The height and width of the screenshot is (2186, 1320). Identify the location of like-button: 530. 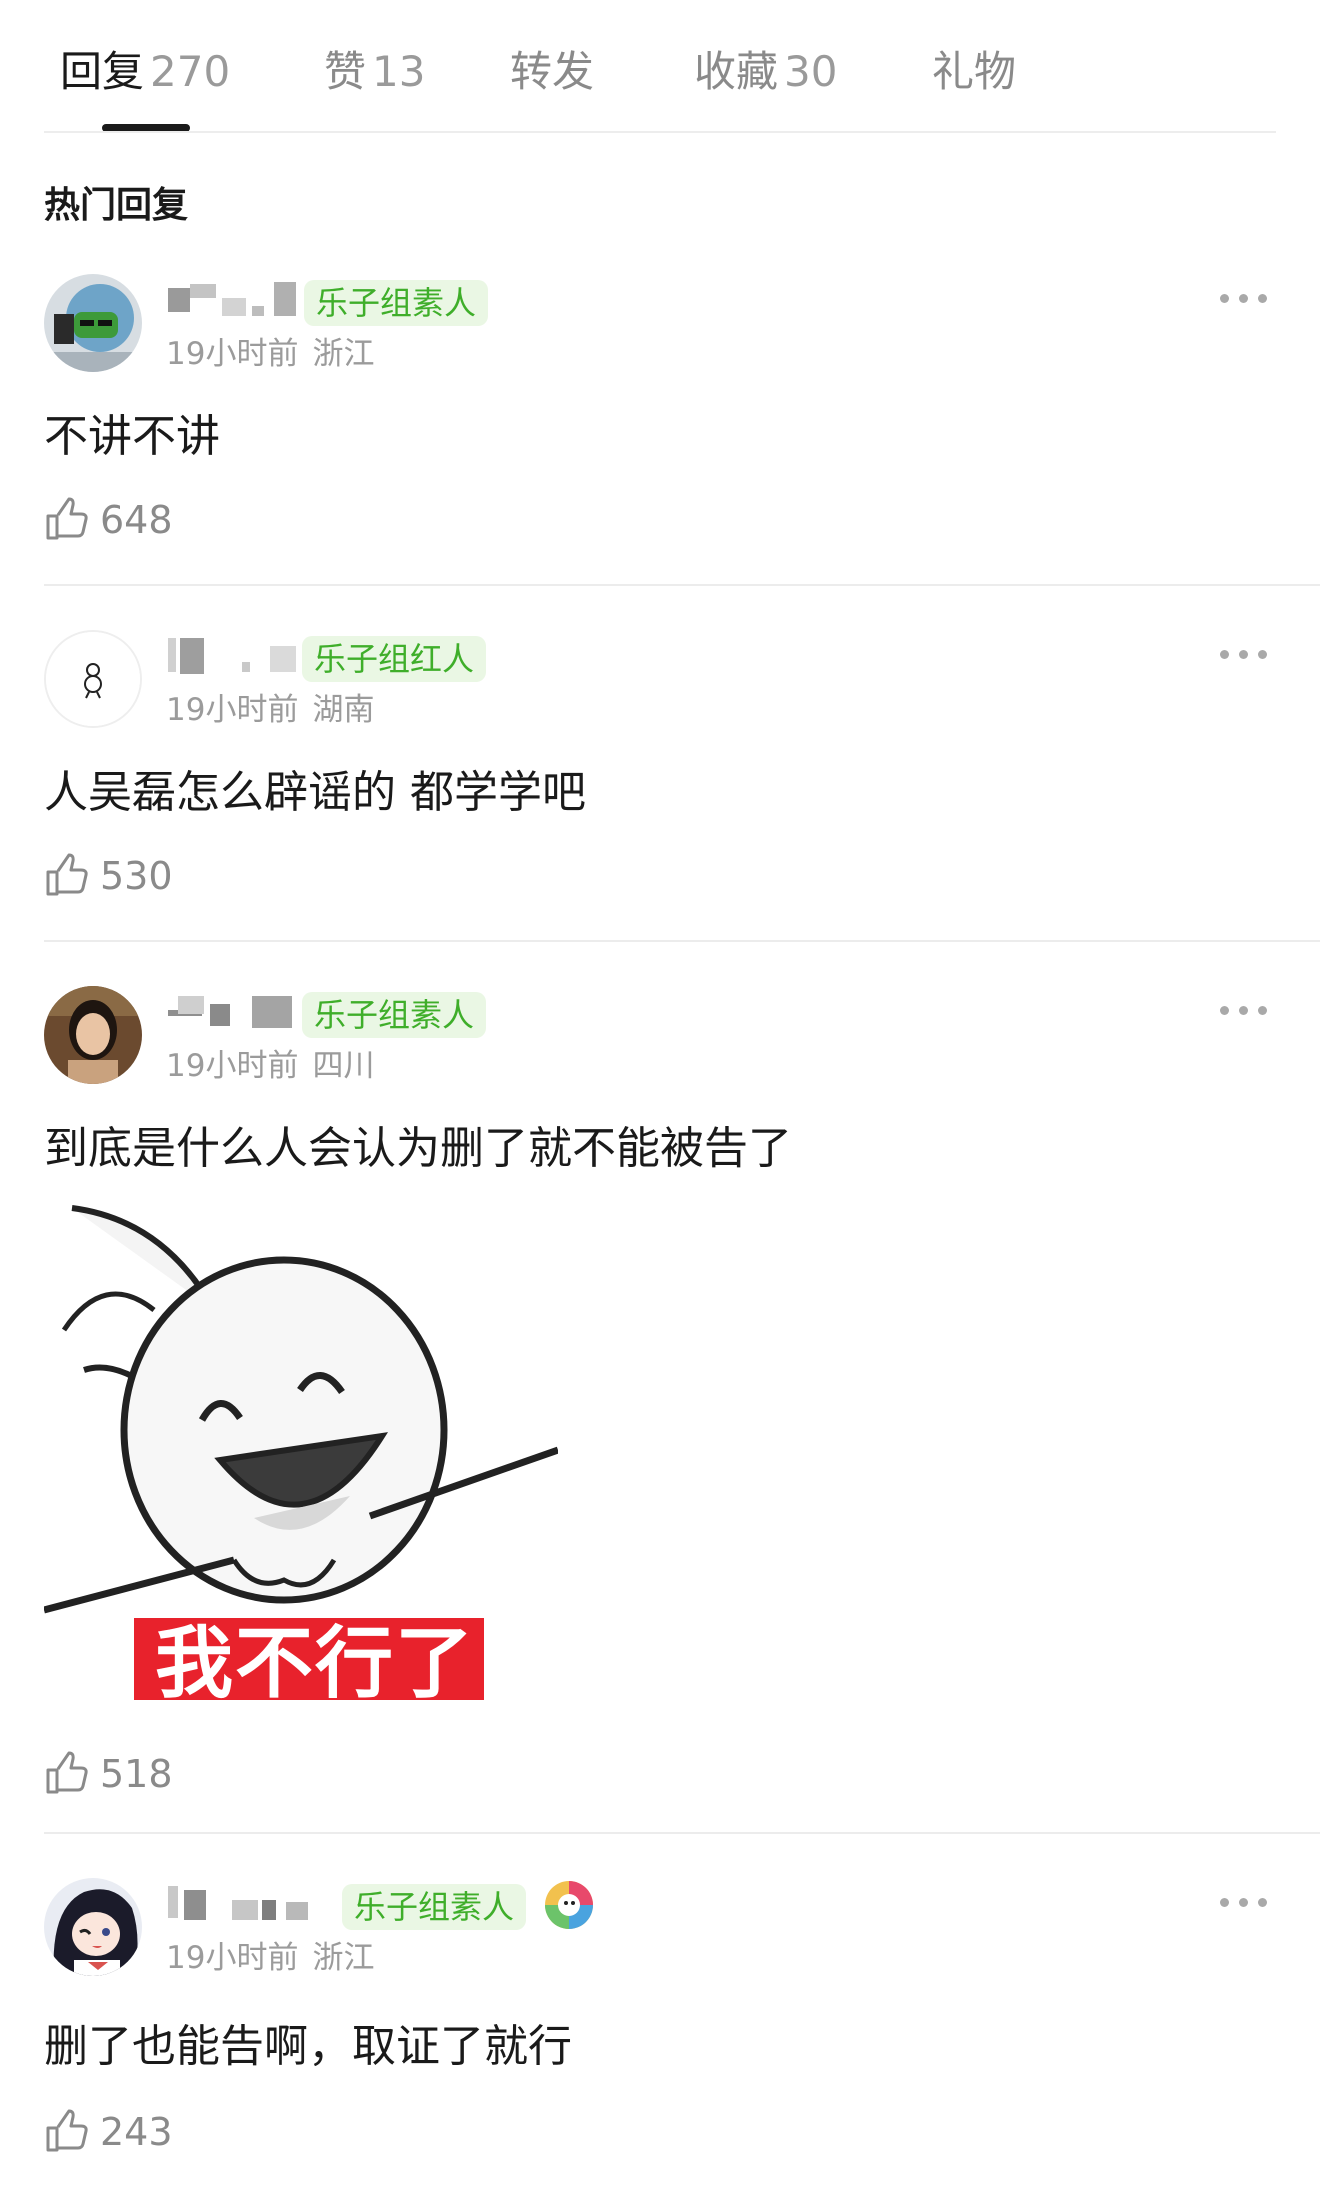
(124, 876).